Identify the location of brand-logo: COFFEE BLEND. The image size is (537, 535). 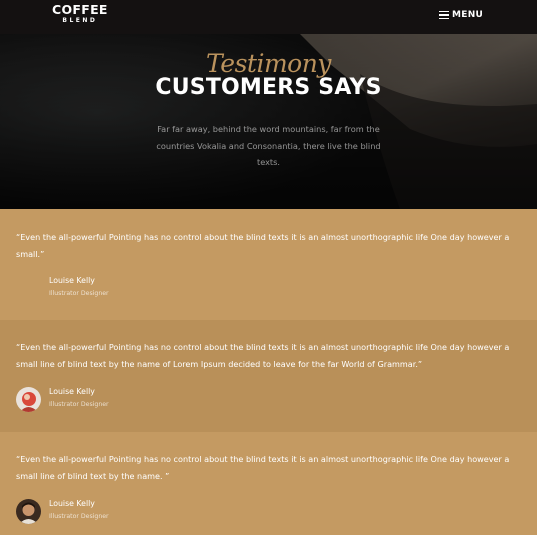
(80, 13).